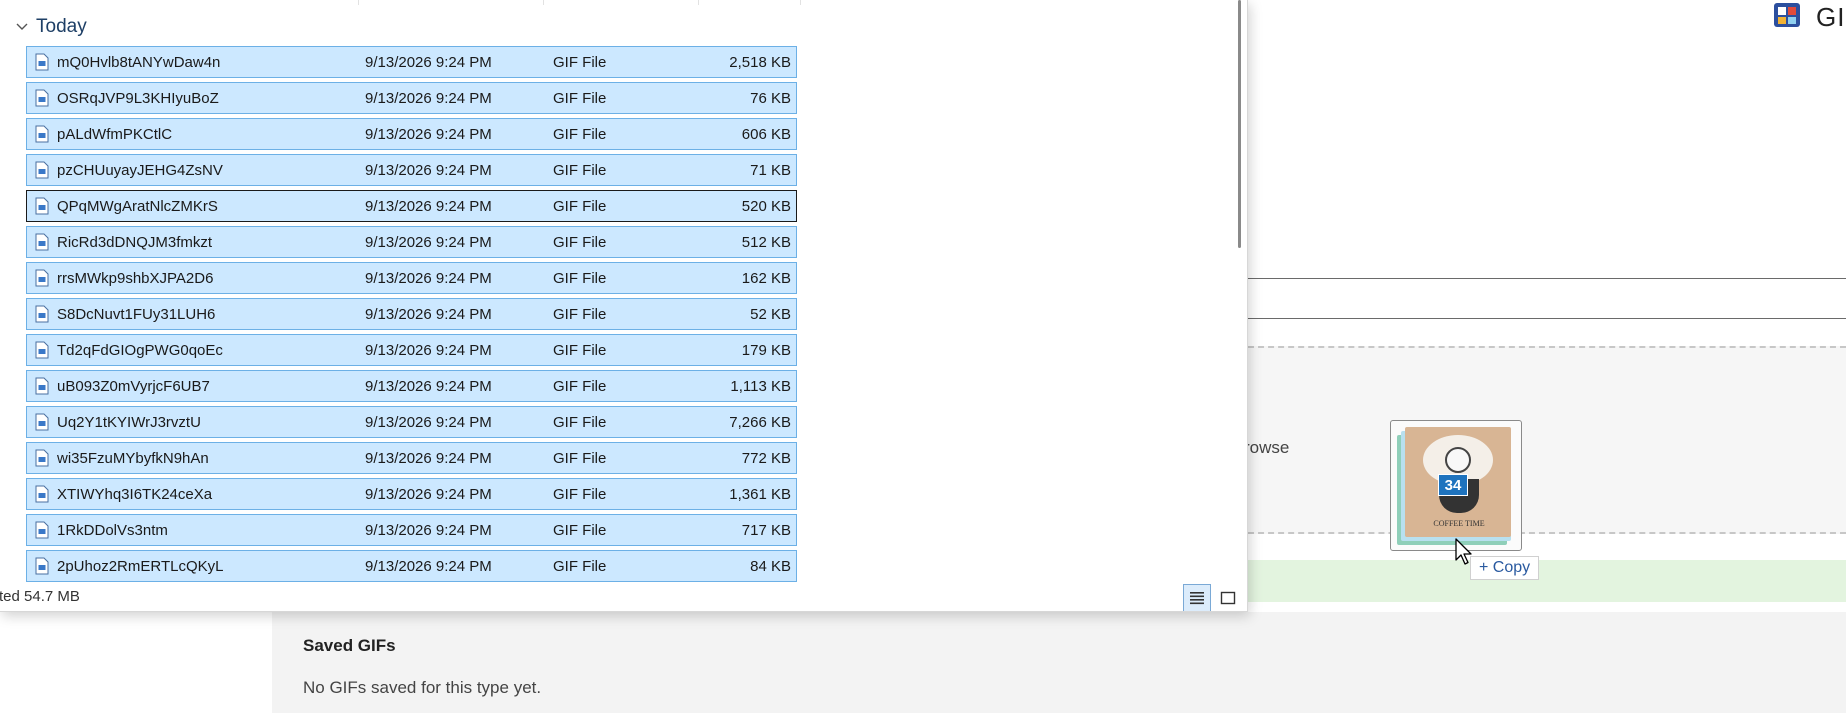 The image size is (1846, 713). What do you see at coordinates (140, 350) in the screenshot?
I see `file-name: Td2qFdGIOgPWG0qoEc` at bounding box center [140, 350].